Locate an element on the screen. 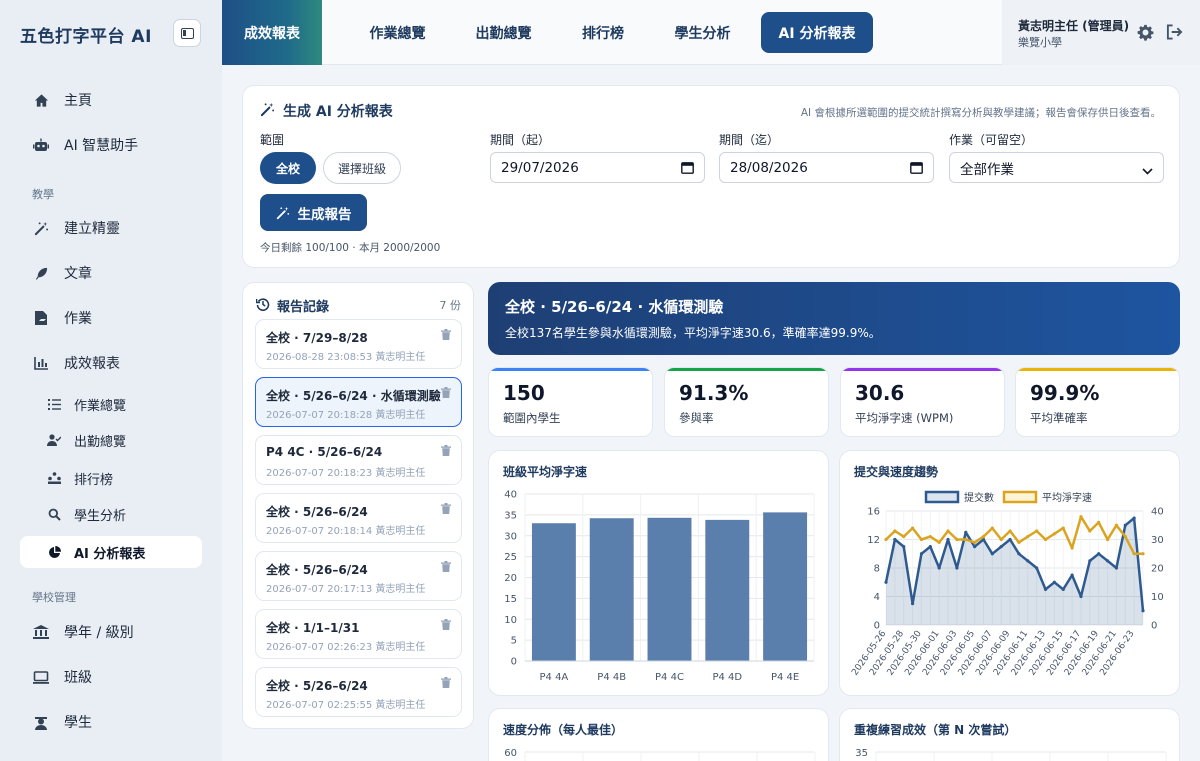 The height and width of the screenshot is (761, 1200). stat-accent-bar is located at coordinates (746, 369).